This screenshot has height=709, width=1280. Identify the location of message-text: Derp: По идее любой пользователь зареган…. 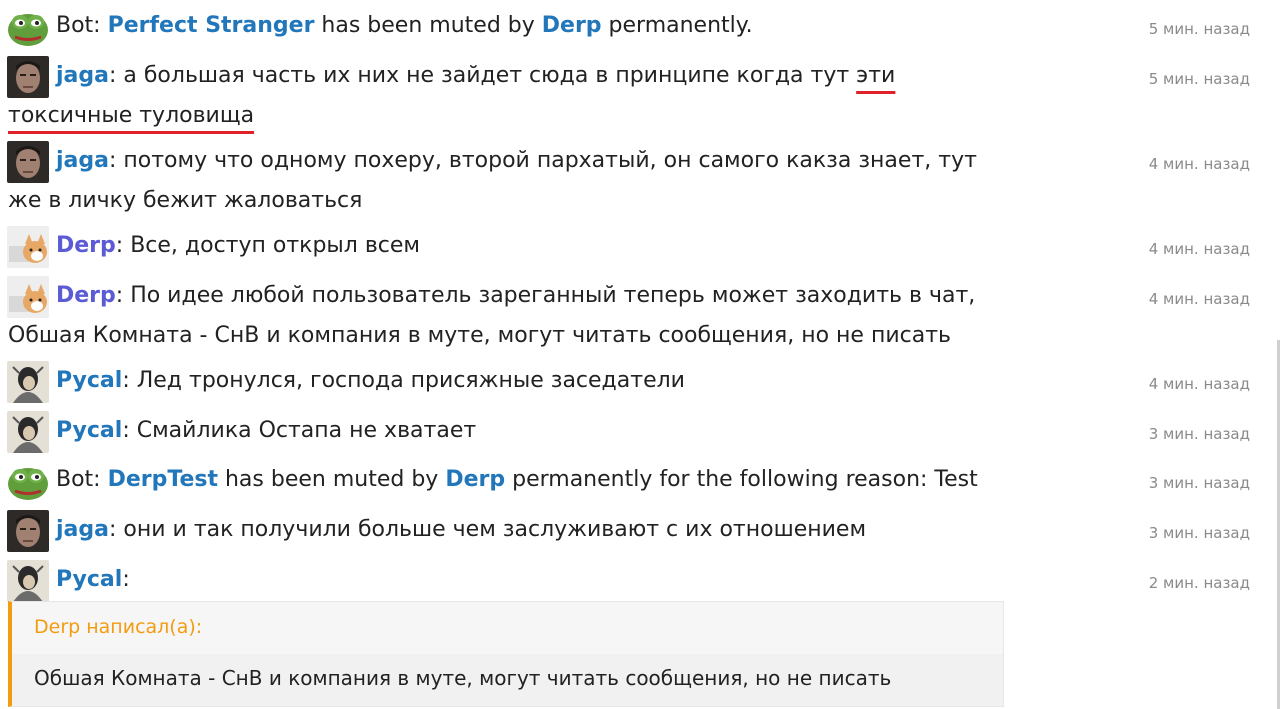
(492, 315).